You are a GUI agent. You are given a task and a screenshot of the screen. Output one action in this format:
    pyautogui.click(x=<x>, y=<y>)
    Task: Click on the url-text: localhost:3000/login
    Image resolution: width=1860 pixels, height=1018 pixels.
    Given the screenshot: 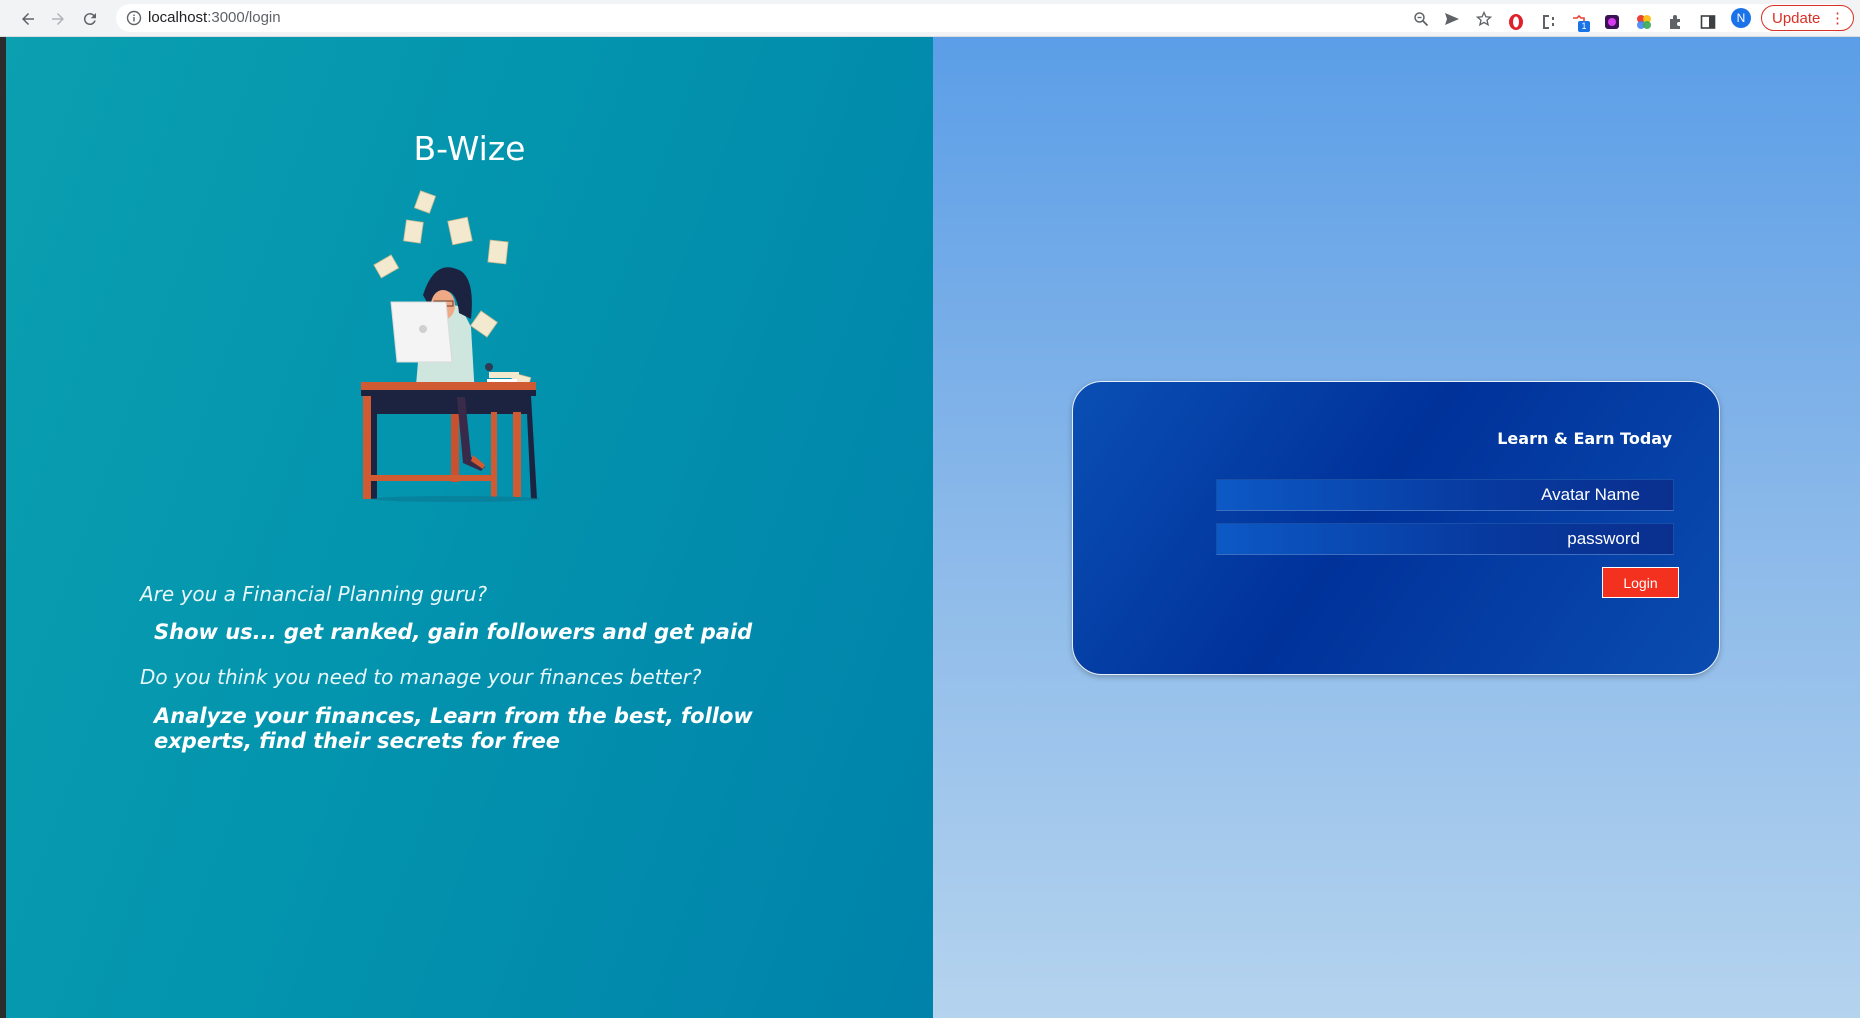 What is the action you would take?
    pyautogui.click(x=214, y=17)
    